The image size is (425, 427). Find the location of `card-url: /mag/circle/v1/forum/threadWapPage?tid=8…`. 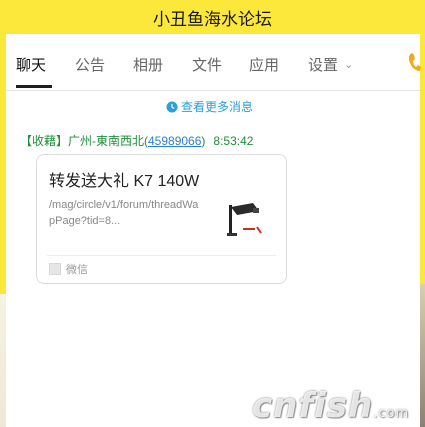

card-url: /mag/circle/v1/forum/threadWapPage?tid=8… is located at coordinates (124, 213).